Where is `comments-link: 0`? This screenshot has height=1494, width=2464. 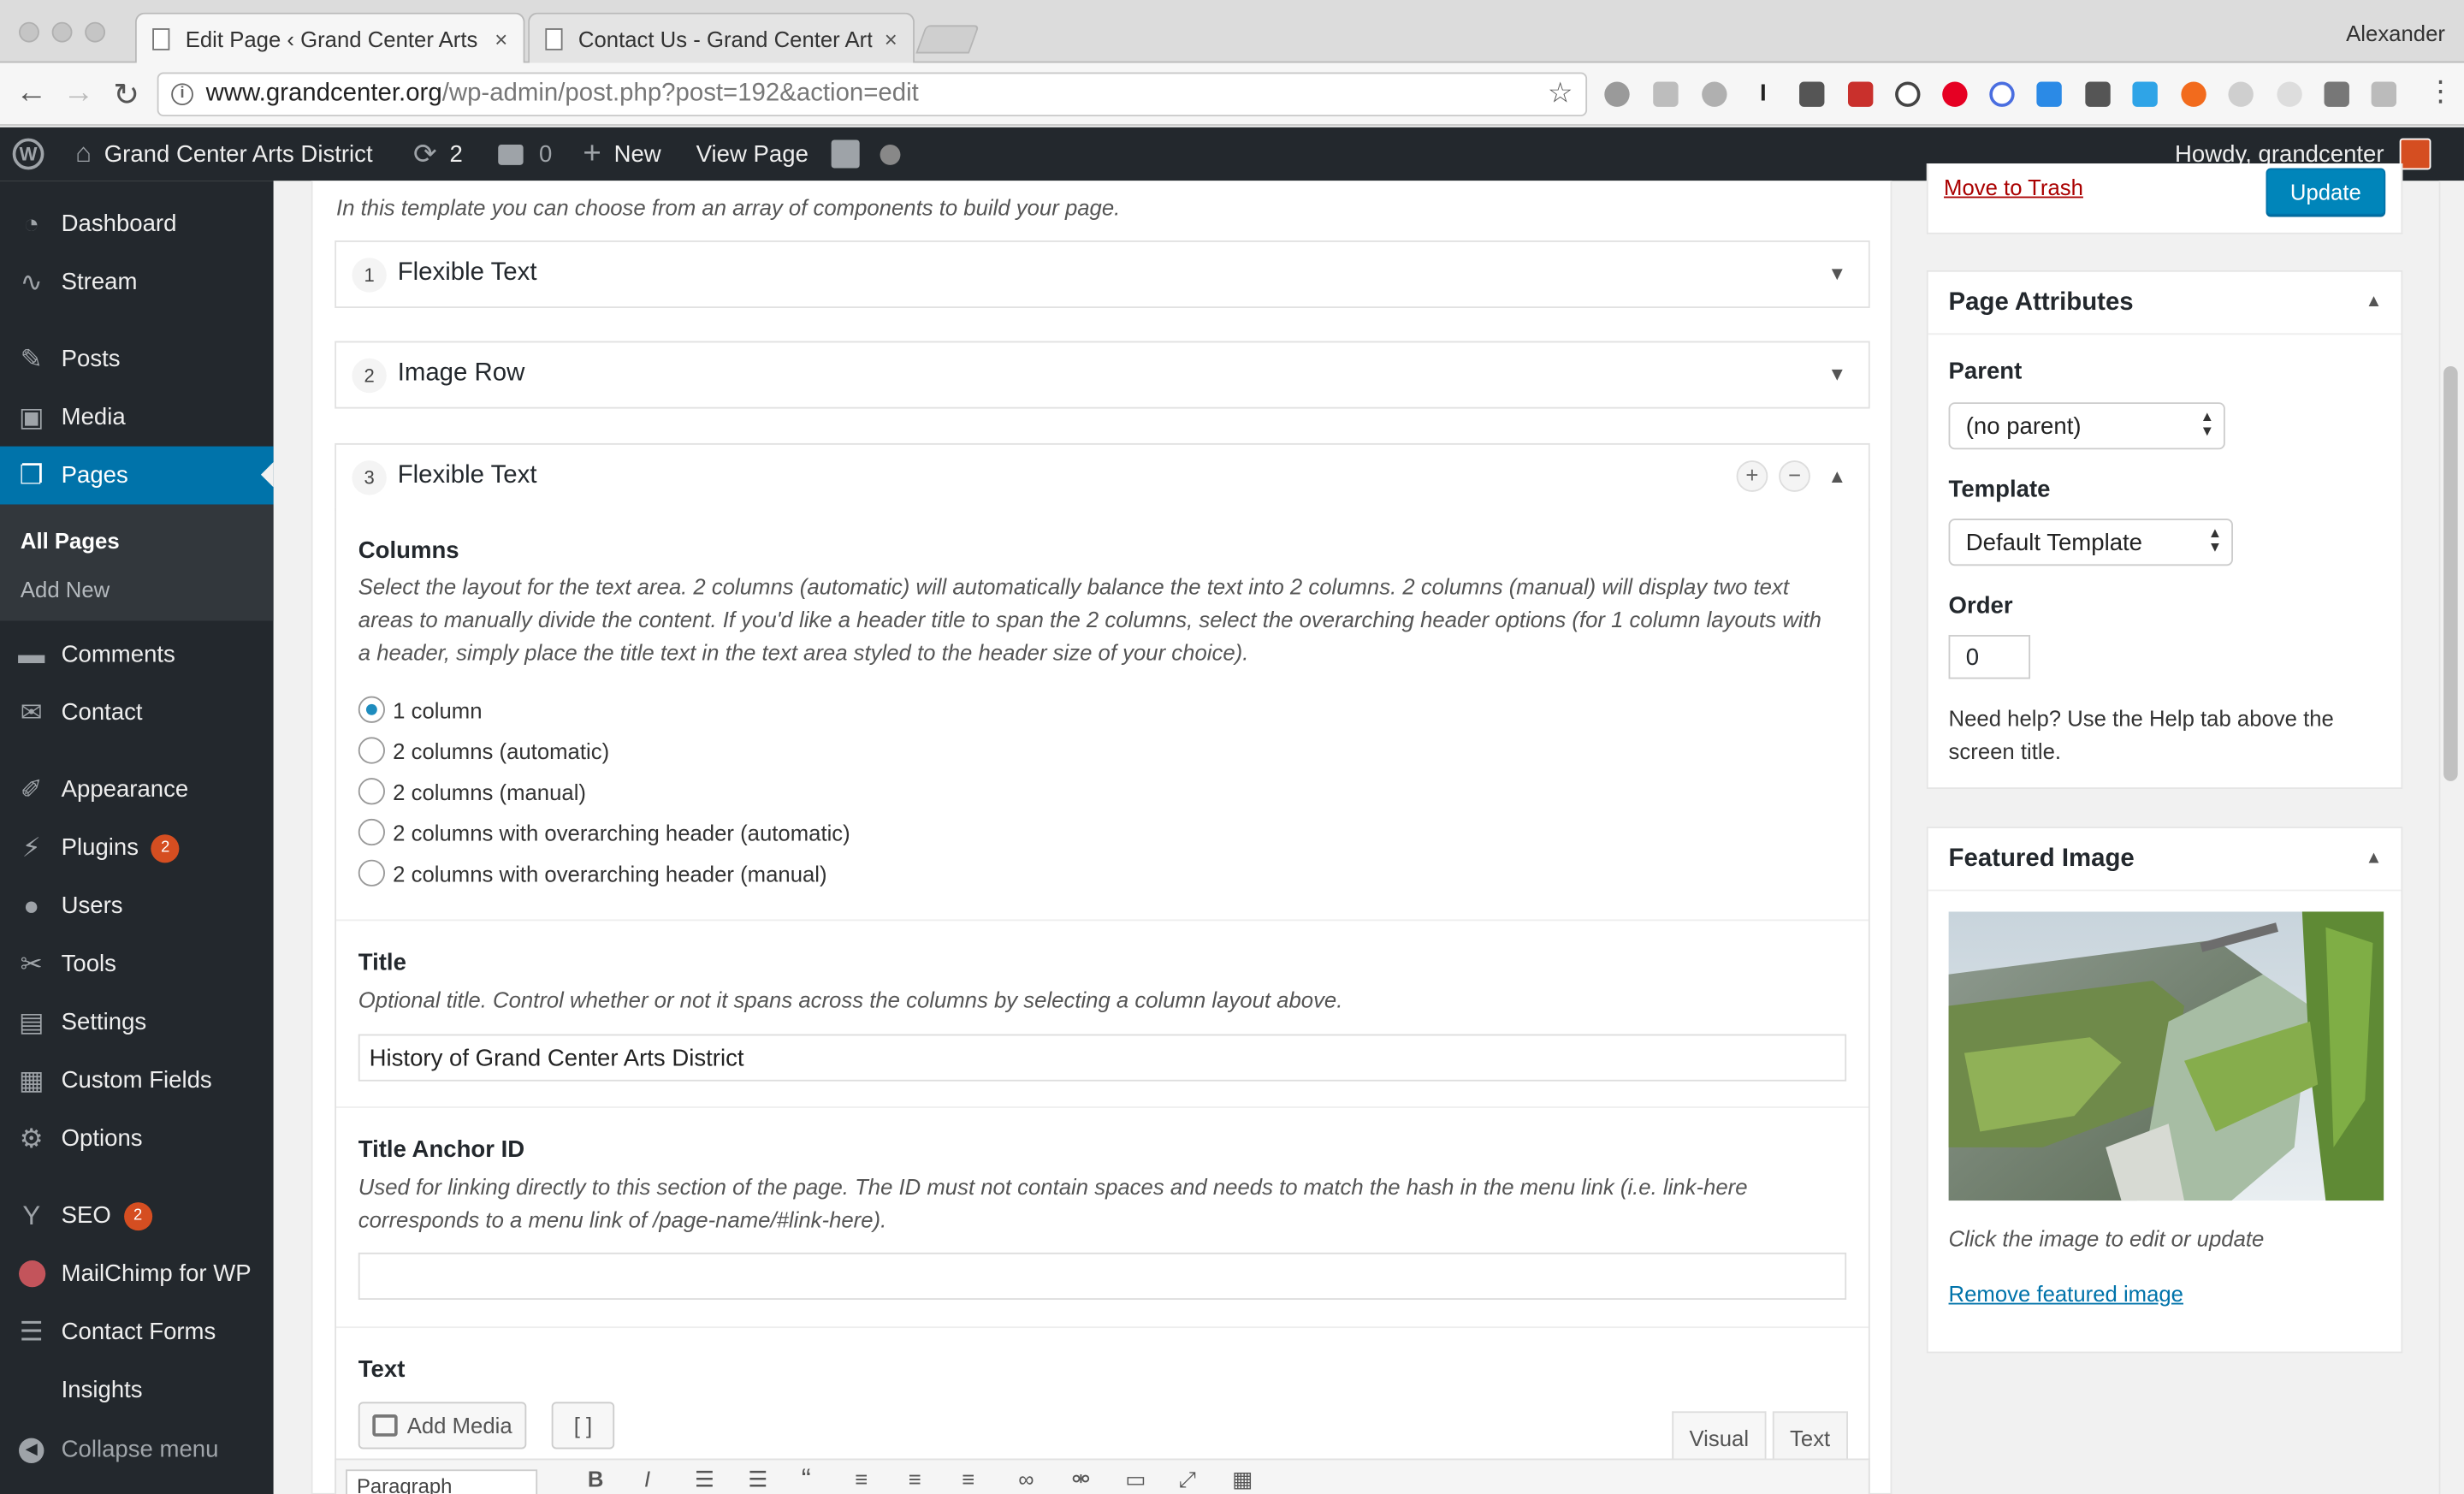
comments-link: 0 is located at coordinates (525, 154).